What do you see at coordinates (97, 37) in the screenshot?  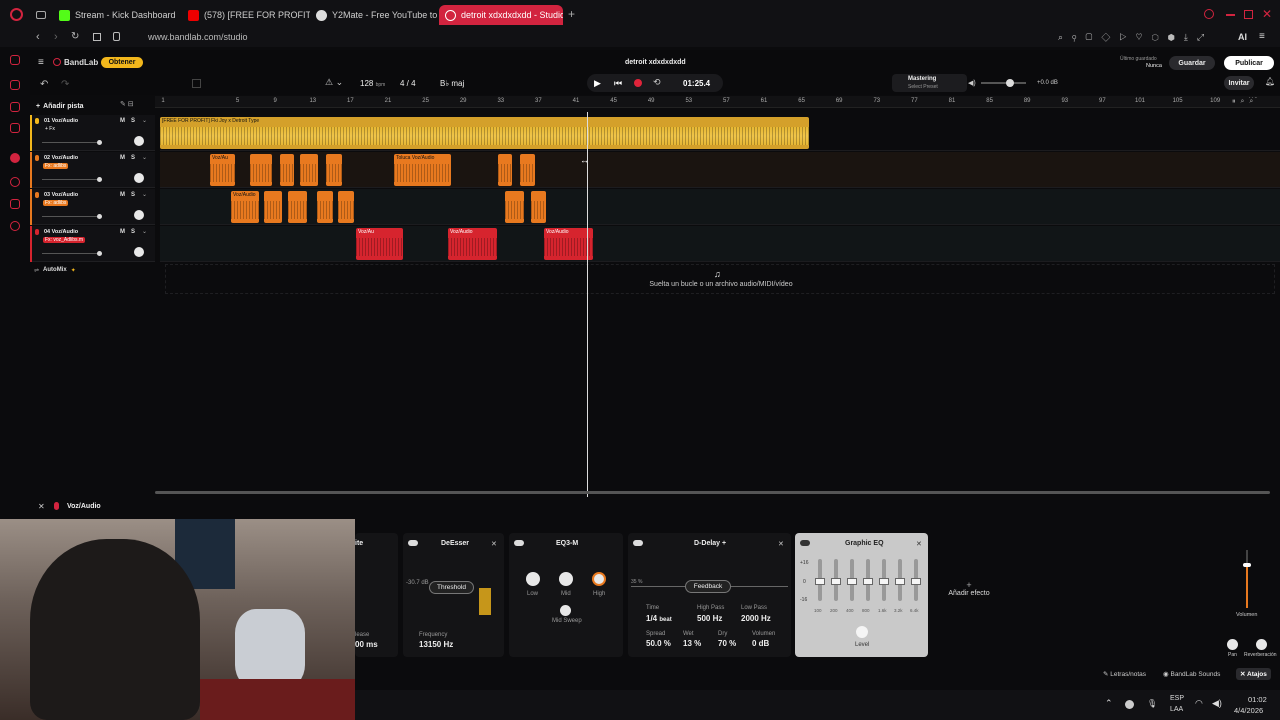 I see `reader-icon` at bounding box center [97, 37].